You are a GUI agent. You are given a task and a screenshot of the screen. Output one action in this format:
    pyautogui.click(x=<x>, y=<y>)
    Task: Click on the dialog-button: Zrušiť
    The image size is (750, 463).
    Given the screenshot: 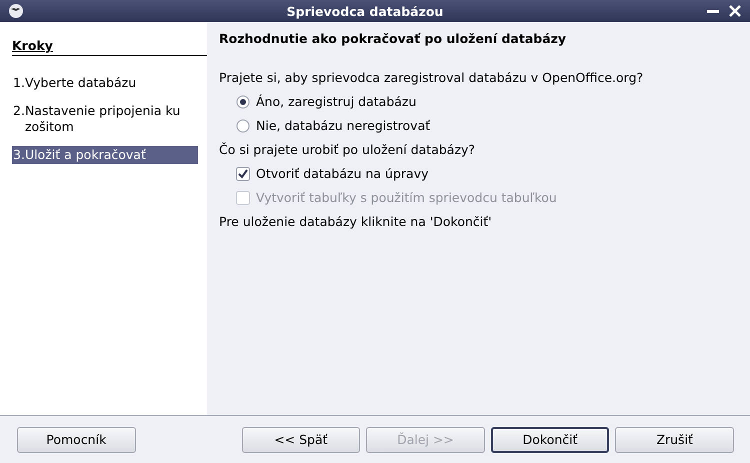 What is the action you would take?
    pyautogui.click(x=674, y=439)
    